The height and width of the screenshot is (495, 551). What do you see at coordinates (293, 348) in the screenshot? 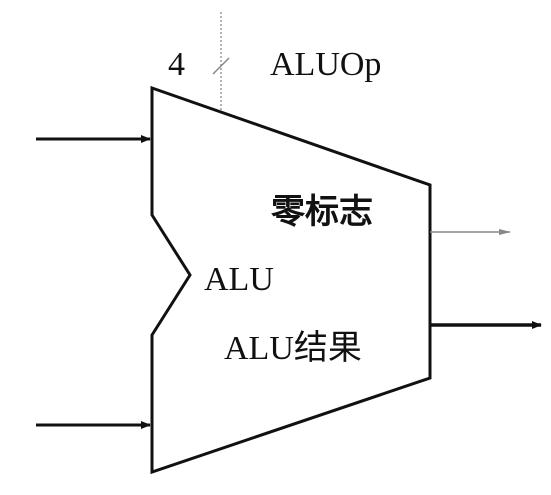
I see `alu-result-label: ALU结果` at bounding box center [293, 348].